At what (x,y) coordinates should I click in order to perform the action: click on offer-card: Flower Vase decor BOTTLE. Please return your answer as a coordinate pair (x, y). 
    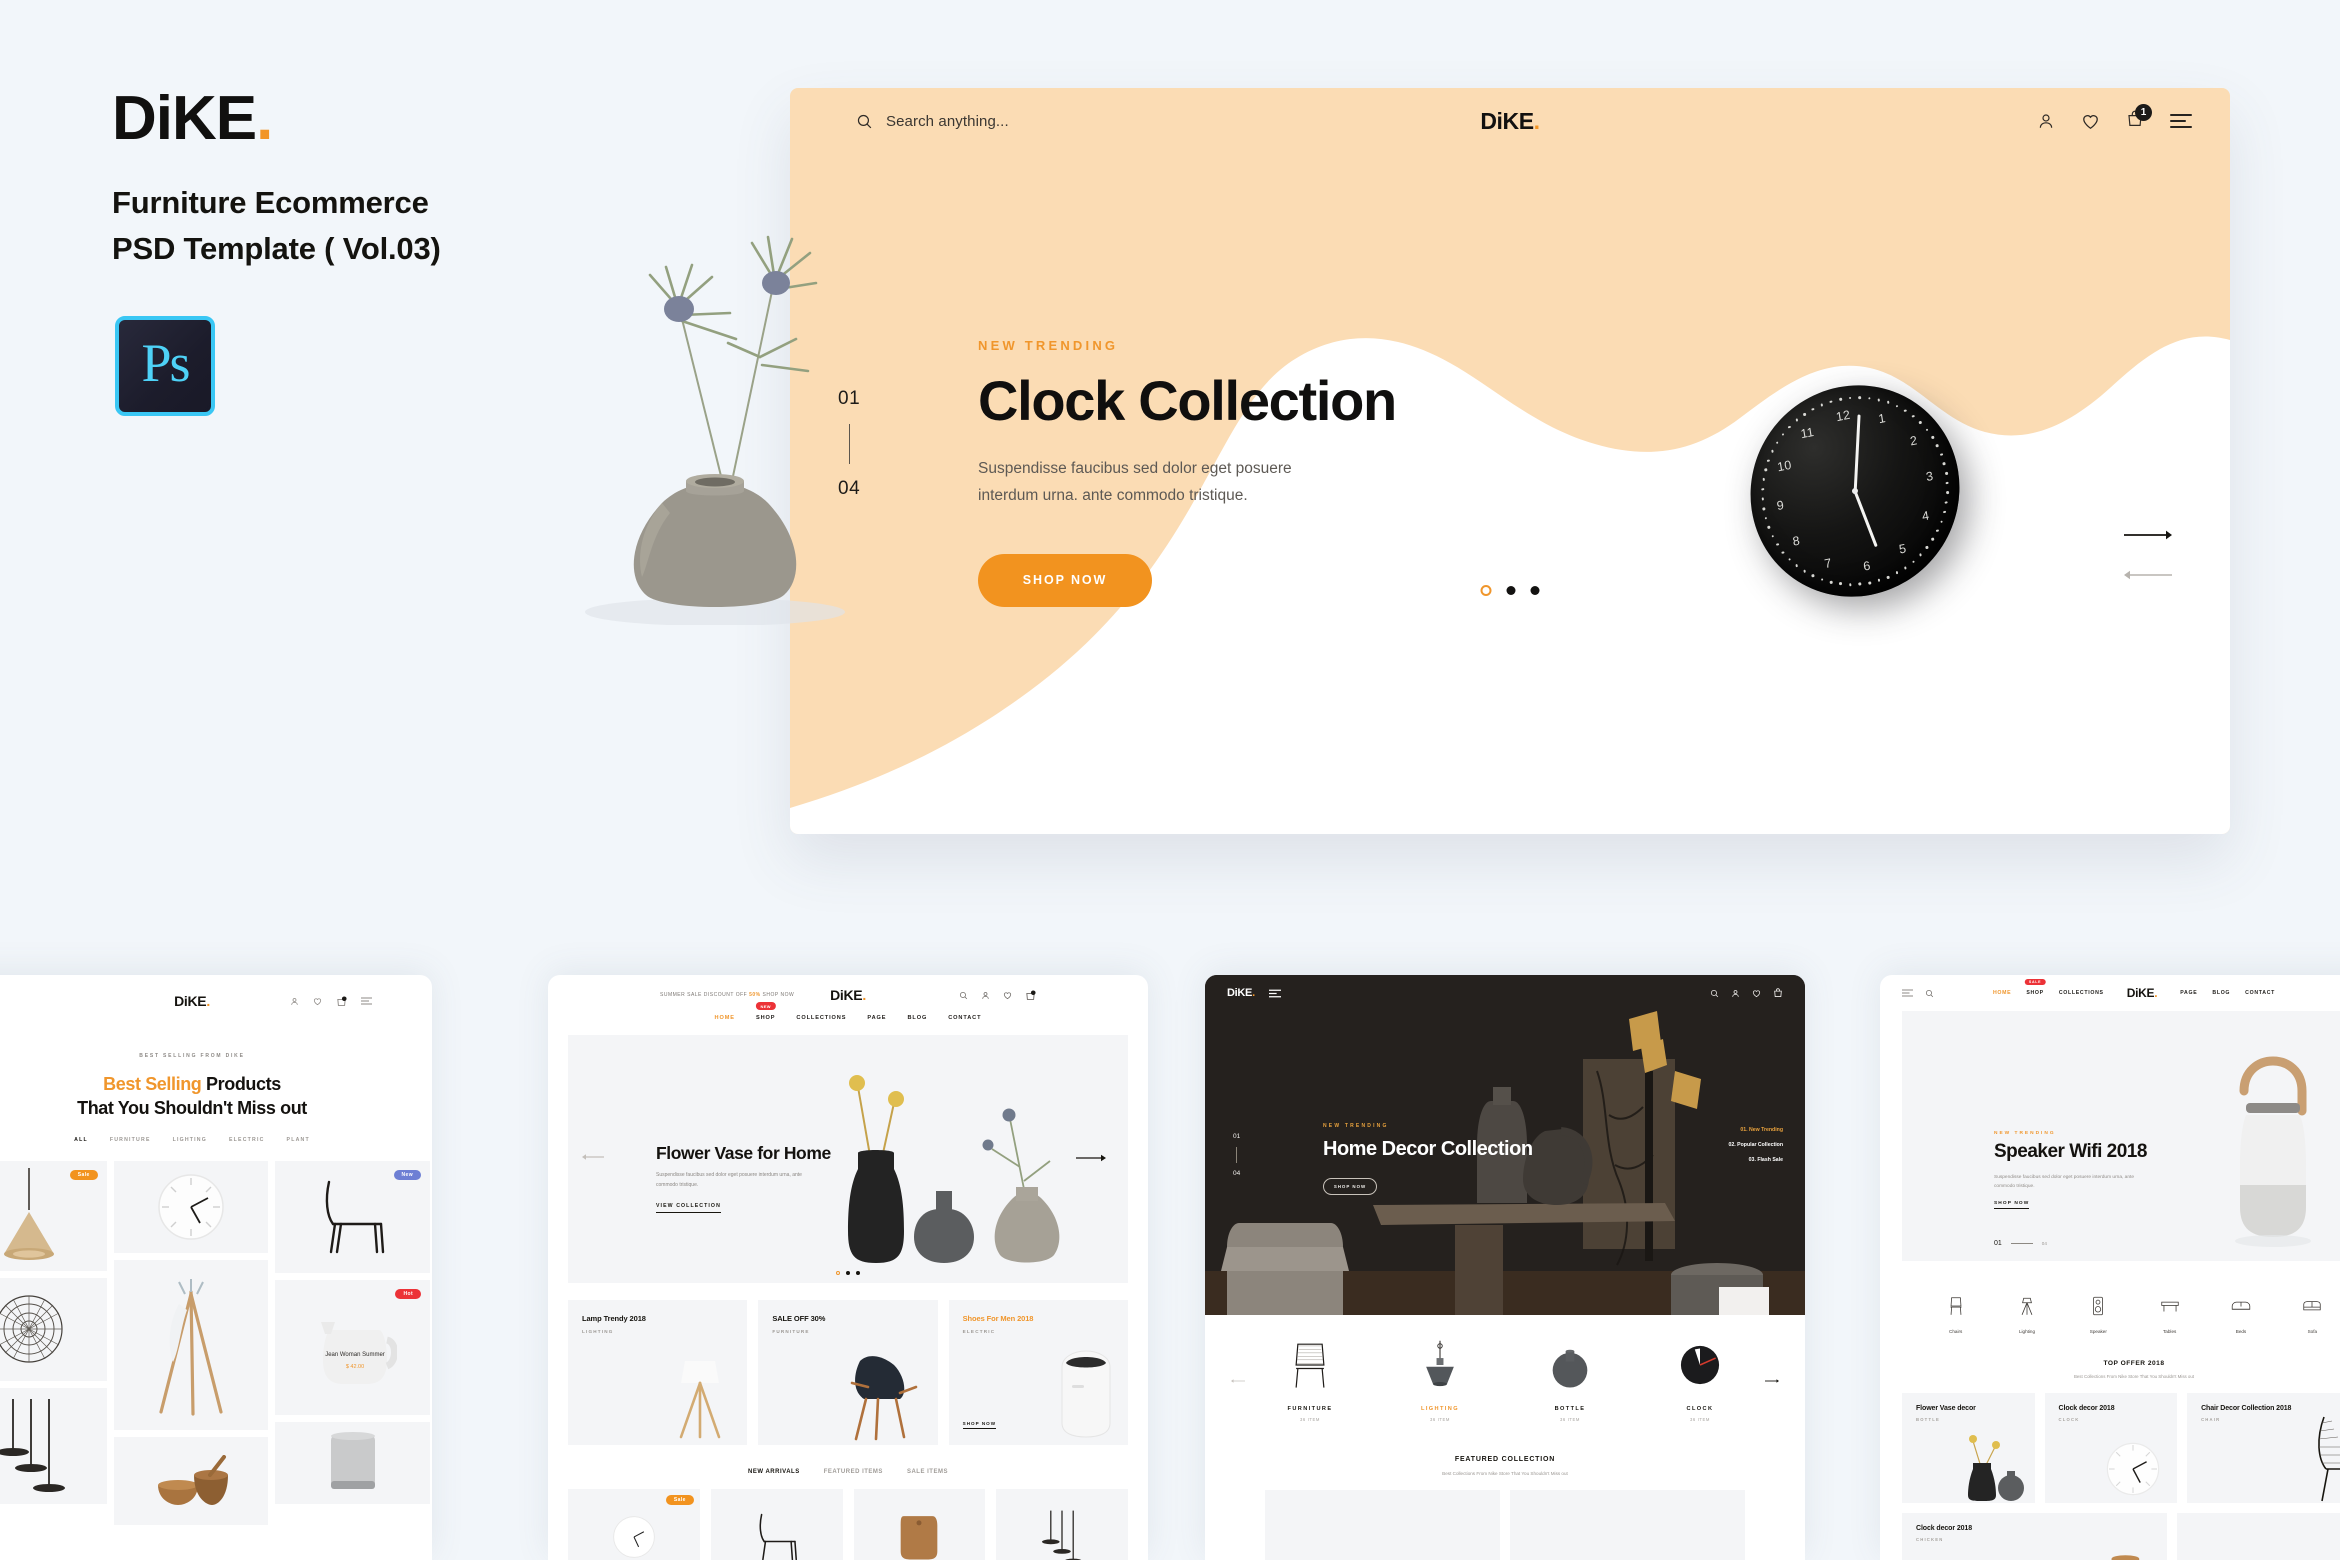
    Looking at the image, I should click on (1968, 1448).